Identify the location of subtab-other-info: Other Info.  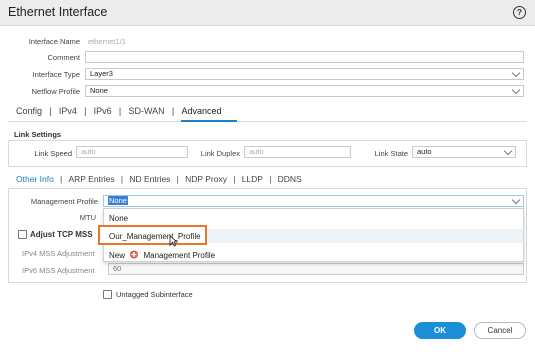
(35, 179).